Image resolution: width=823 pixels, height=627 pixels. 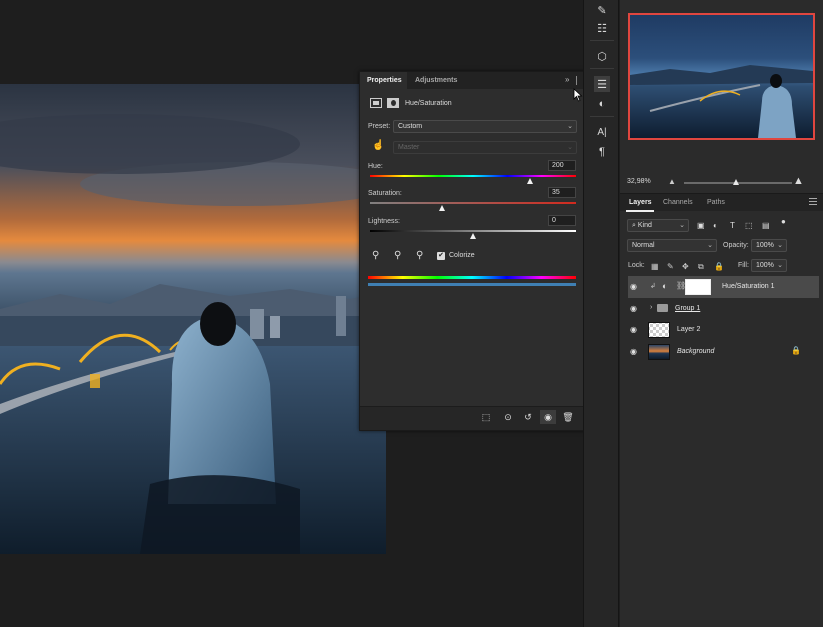 What do you see at coordinates (602, 104) in the screenshot?
I see `adjustments-panel-icon: ◐` at bounding box center [602, 104].